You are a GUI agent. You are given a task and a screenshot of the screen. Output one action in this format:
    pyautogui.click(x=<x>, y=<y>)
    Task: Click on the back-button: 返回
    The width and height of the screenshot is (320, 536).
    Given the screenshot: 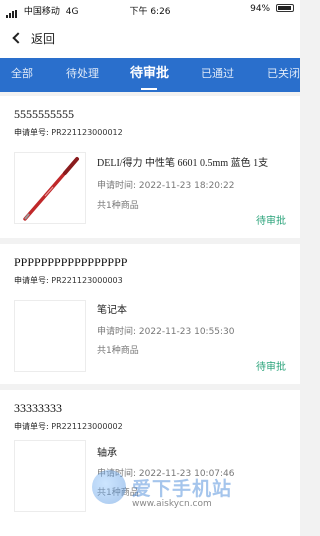 What is the action you would take?
    pyautogui.click(x=32, y=38)
    